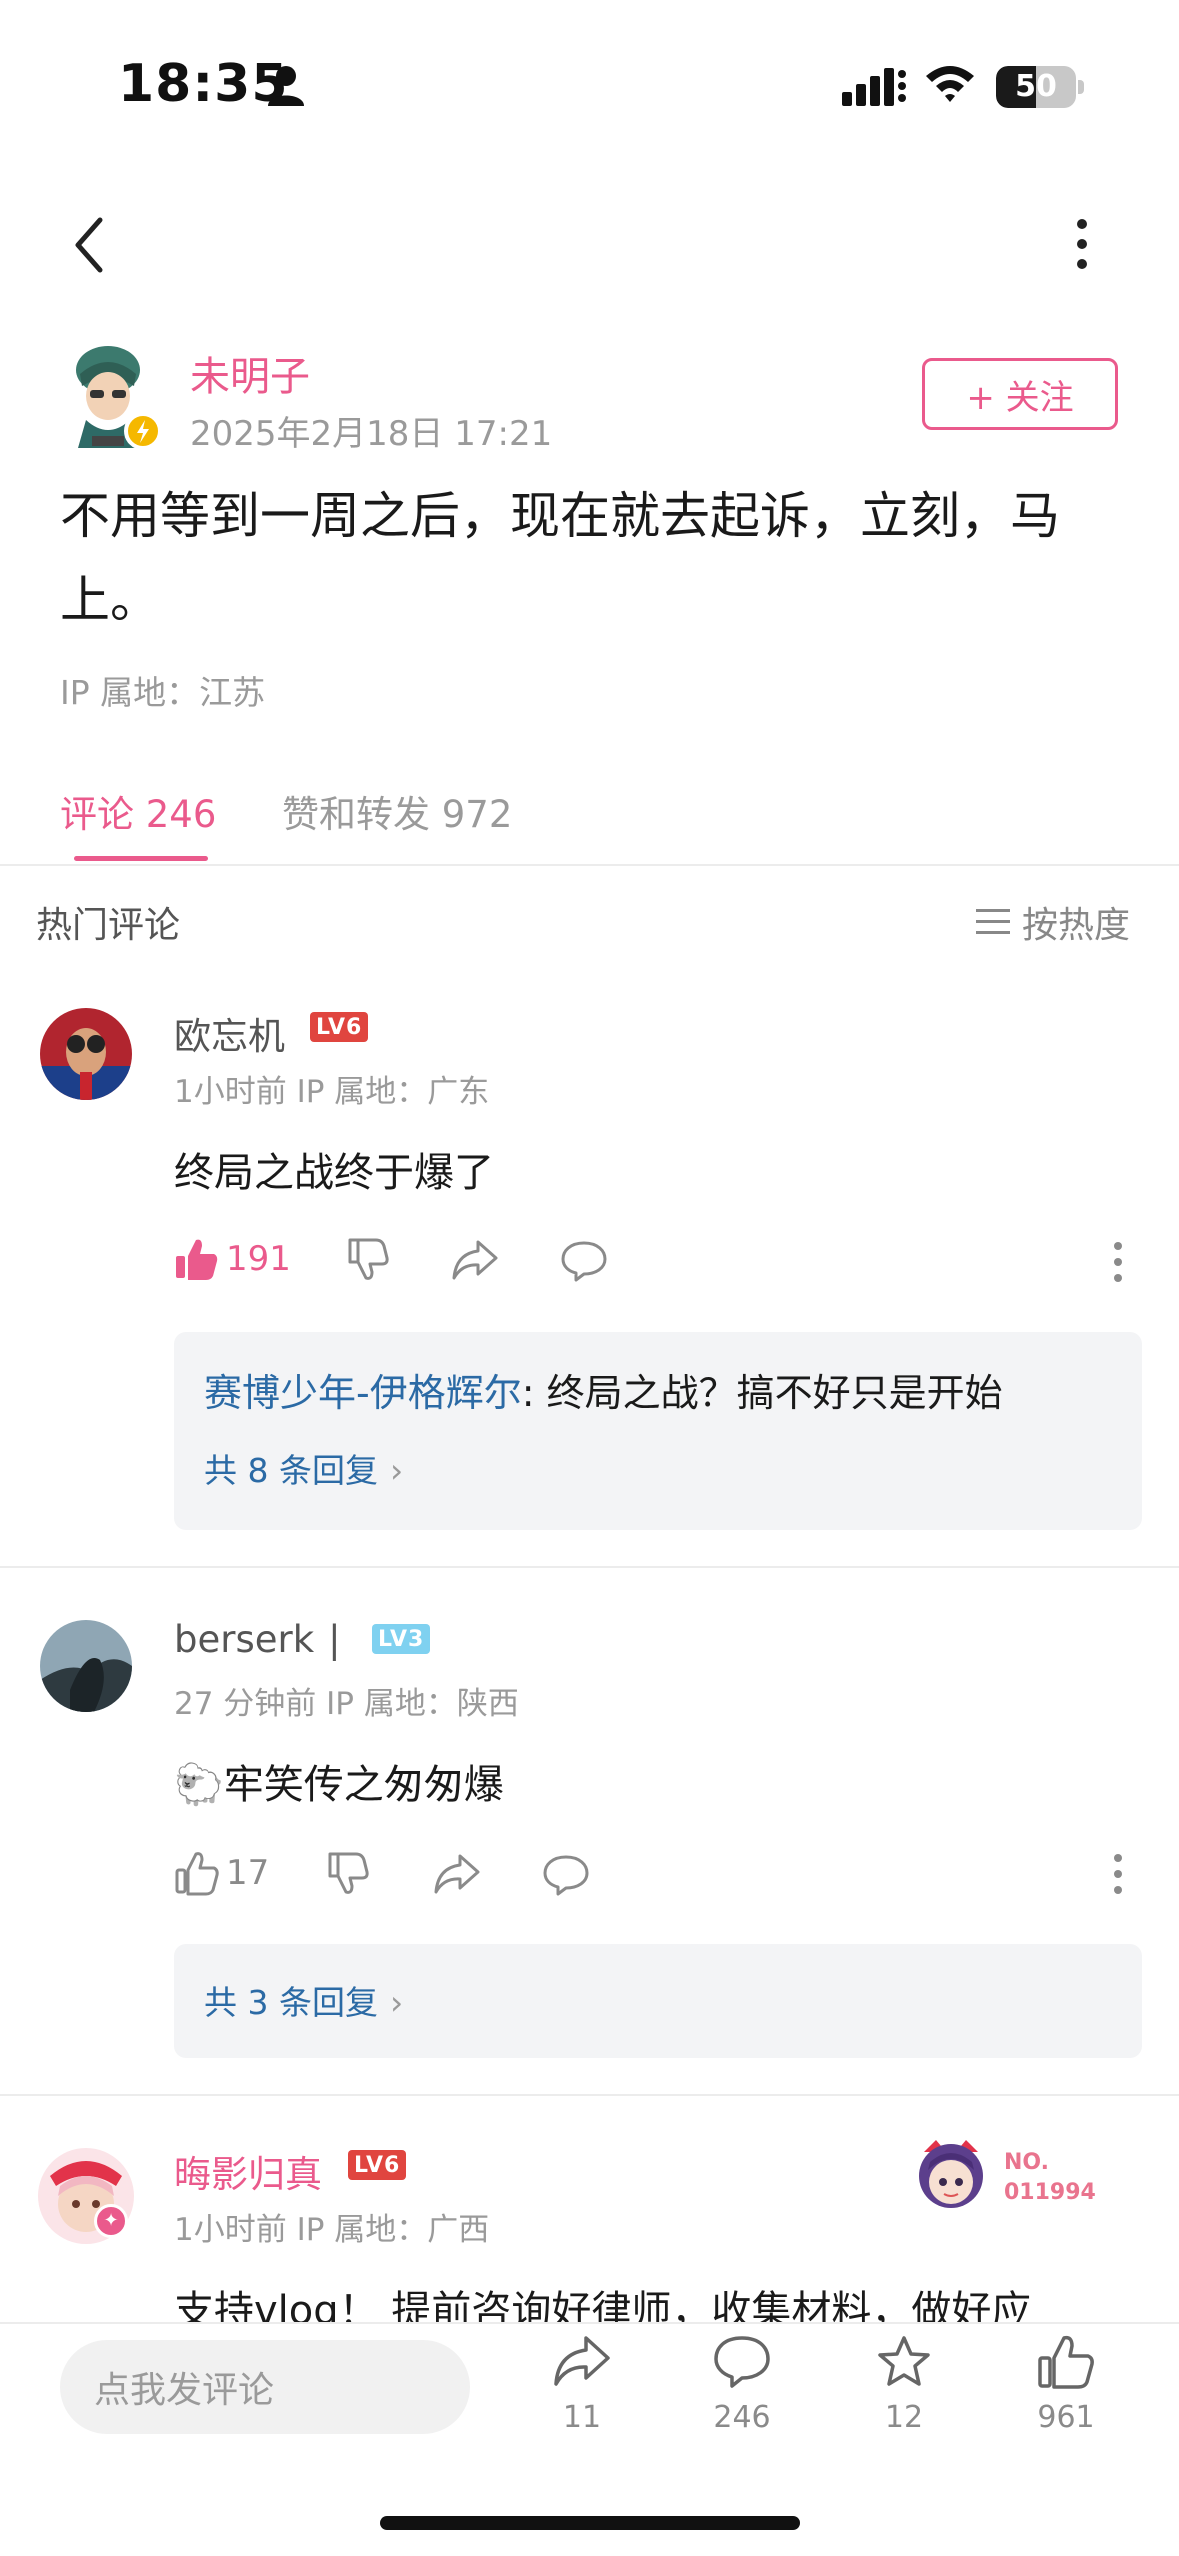  Describe the element at coordinates (332, 2230) in the screenshot. I see `comment-meta: 1小时前 IP 属地：广西` at that location.